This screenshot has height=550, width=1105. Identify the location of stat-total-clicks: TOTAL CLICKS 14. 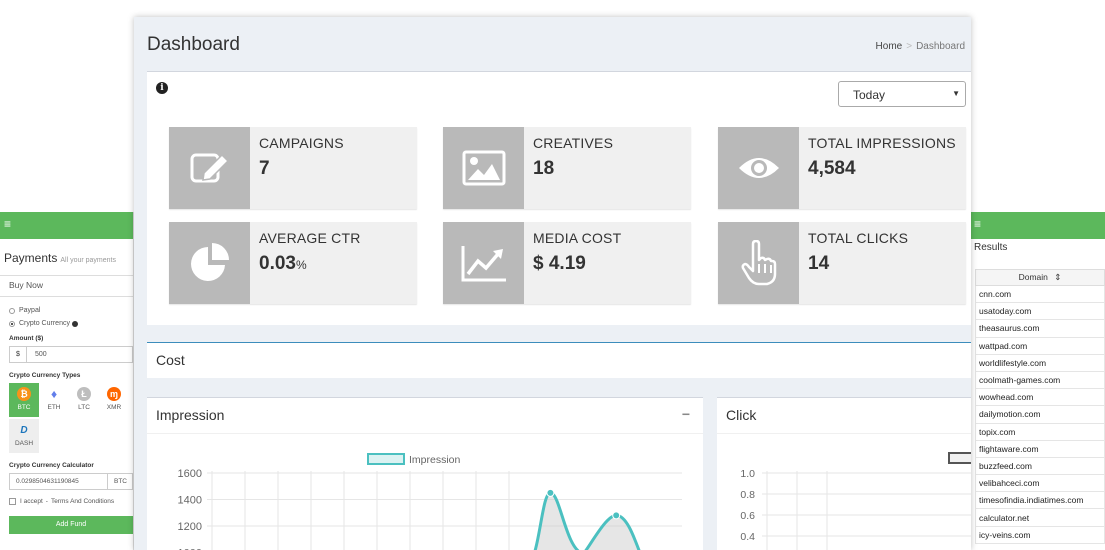
(842, 263).